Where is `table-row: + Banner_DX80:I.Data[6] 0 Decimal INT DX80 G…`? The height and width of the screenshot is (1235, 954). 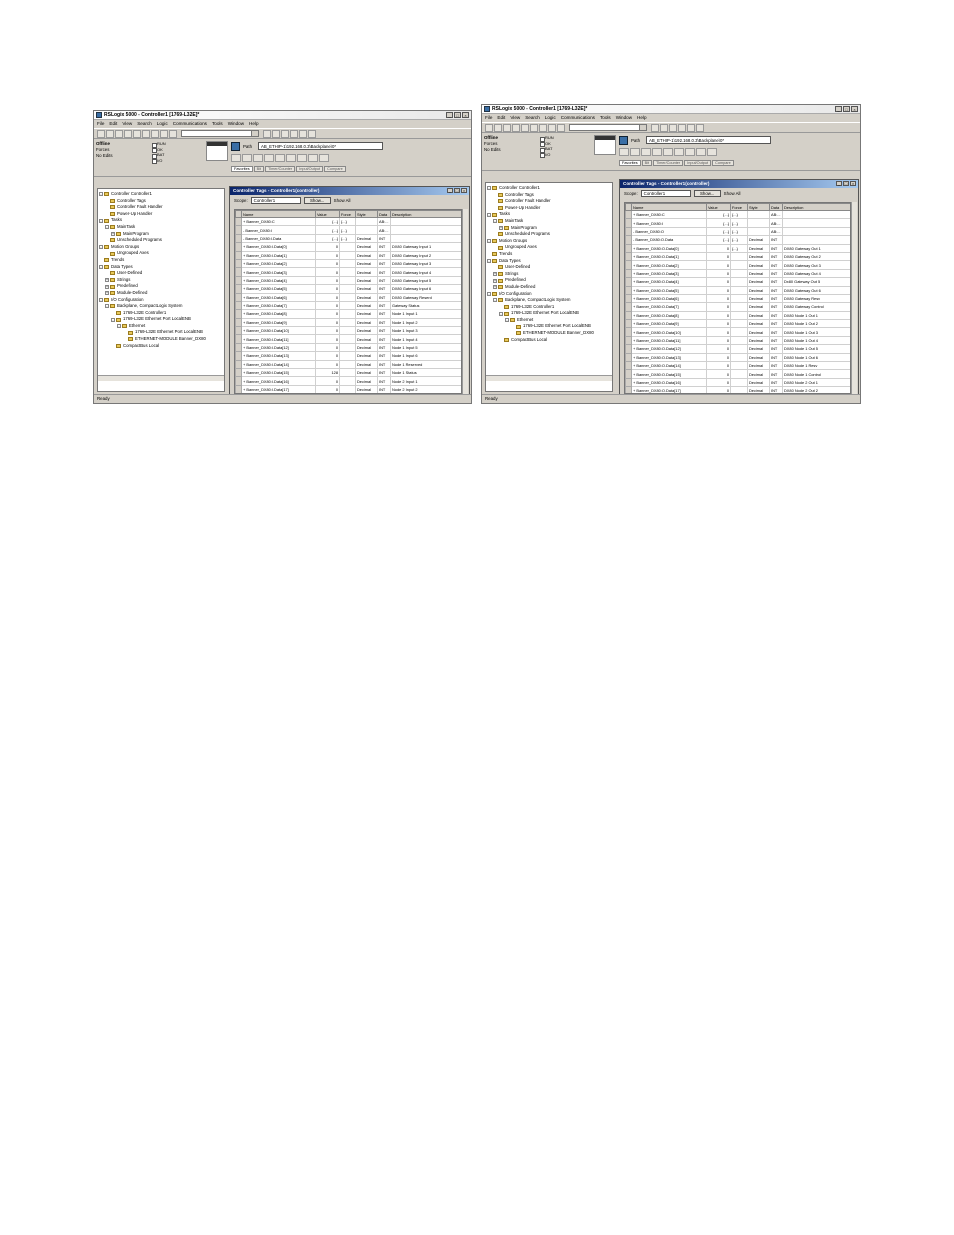
table-row: + Banner_DX80:I.Data[6] 0 Decimal INT DX80 G… is located at coordinates (348, 297).